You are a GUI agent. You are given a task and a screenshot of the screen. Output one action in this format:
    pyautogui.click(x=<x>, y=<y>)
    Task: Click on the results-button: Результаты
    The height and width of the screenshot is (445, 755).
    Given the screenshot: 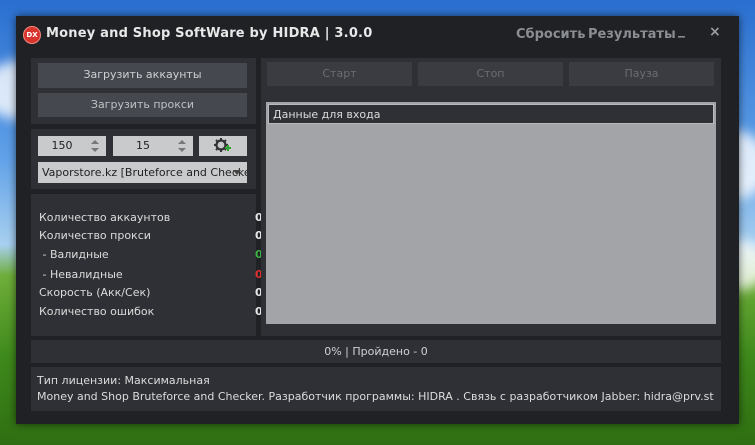 What is the action you would take?
    pyautogui.click(x=632, y=34)
    